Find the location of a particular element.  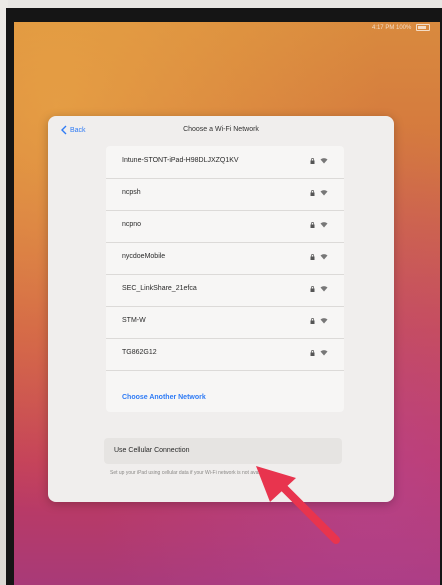

battery-icon is located at coordinates (423, 27).